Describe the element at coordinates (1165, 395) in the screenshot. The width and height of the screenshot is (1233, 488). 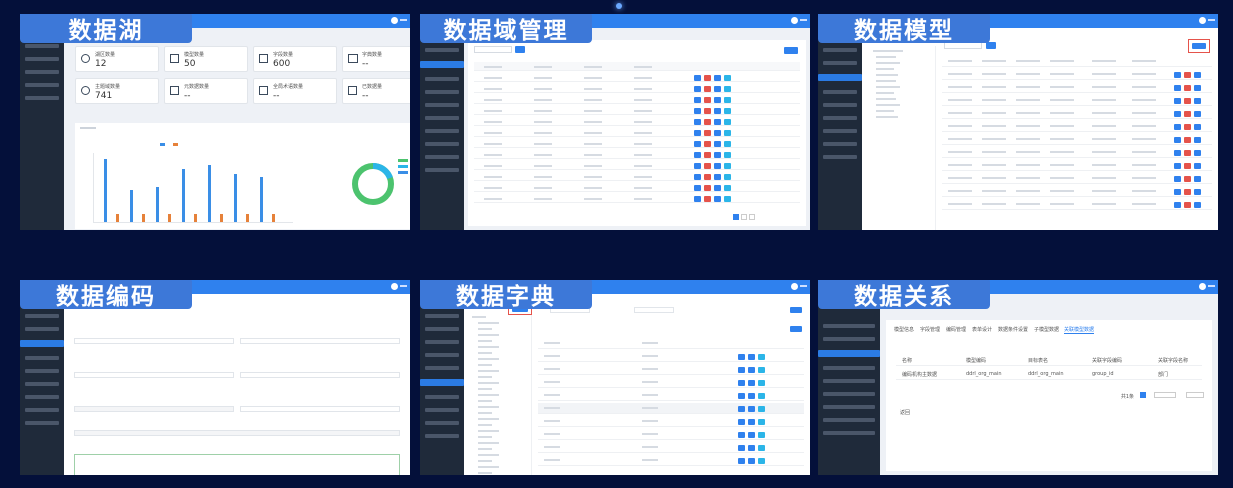
I see `page-size-select` at that location.